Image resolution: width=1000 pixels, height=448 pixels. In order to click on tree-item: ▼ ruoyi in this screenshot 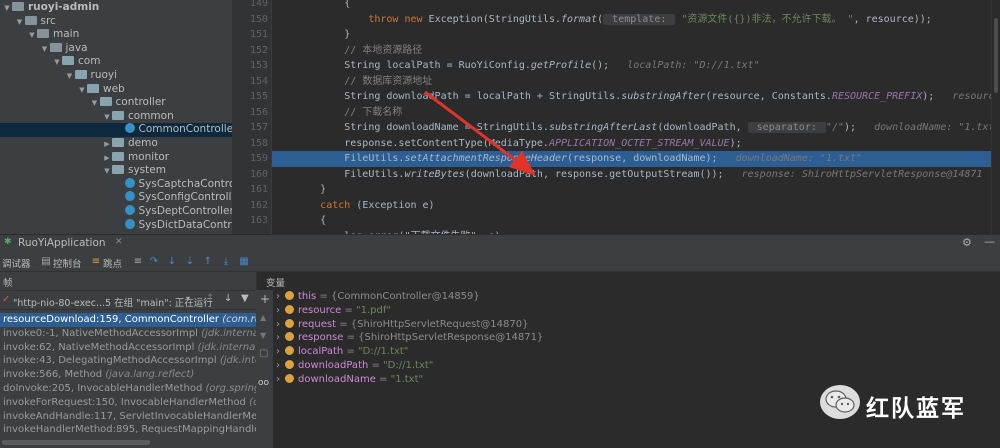, I will do `click(116, 76)`.